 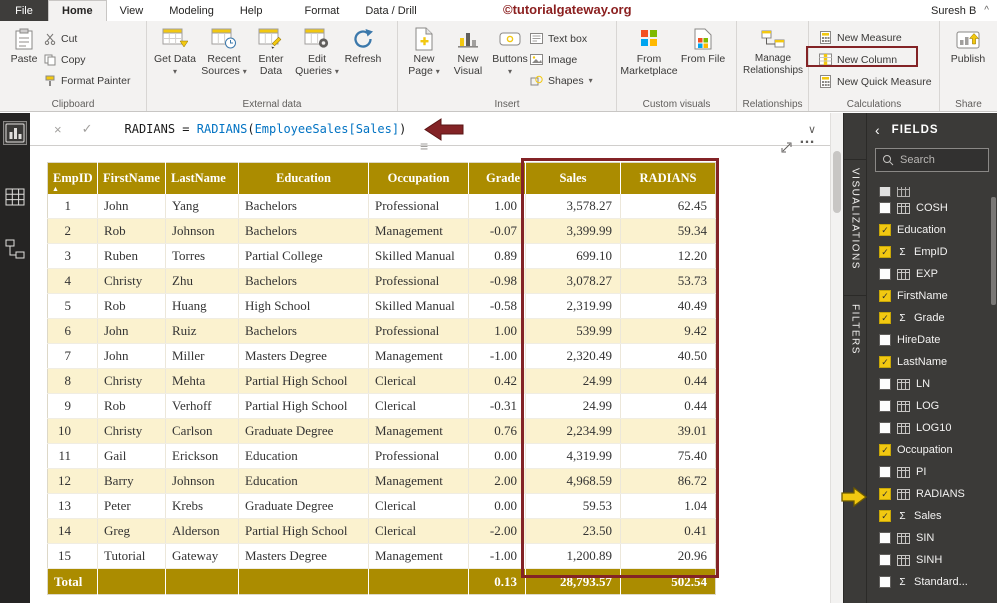 What do you see at coordinates (24, 44) in the screenshot?
I see `paste-button: Paste` at bounding box center [24, 44].